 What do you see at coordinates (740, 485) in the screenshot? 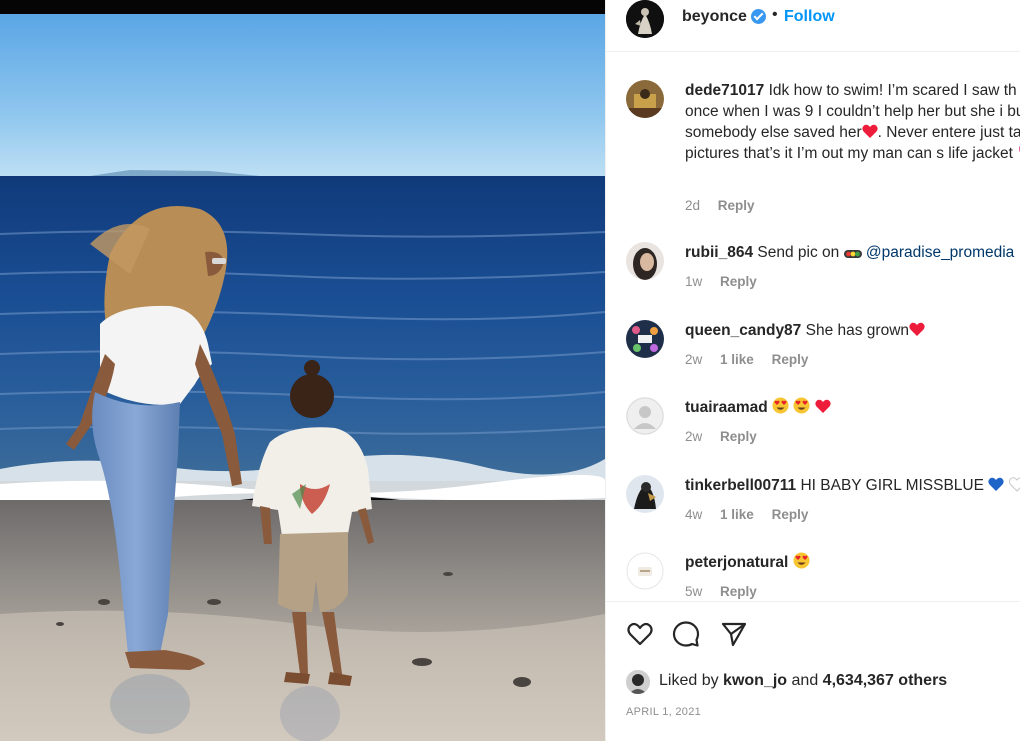
I see `comment-username: tinkerbell00711` at bounding box center [740, 485].